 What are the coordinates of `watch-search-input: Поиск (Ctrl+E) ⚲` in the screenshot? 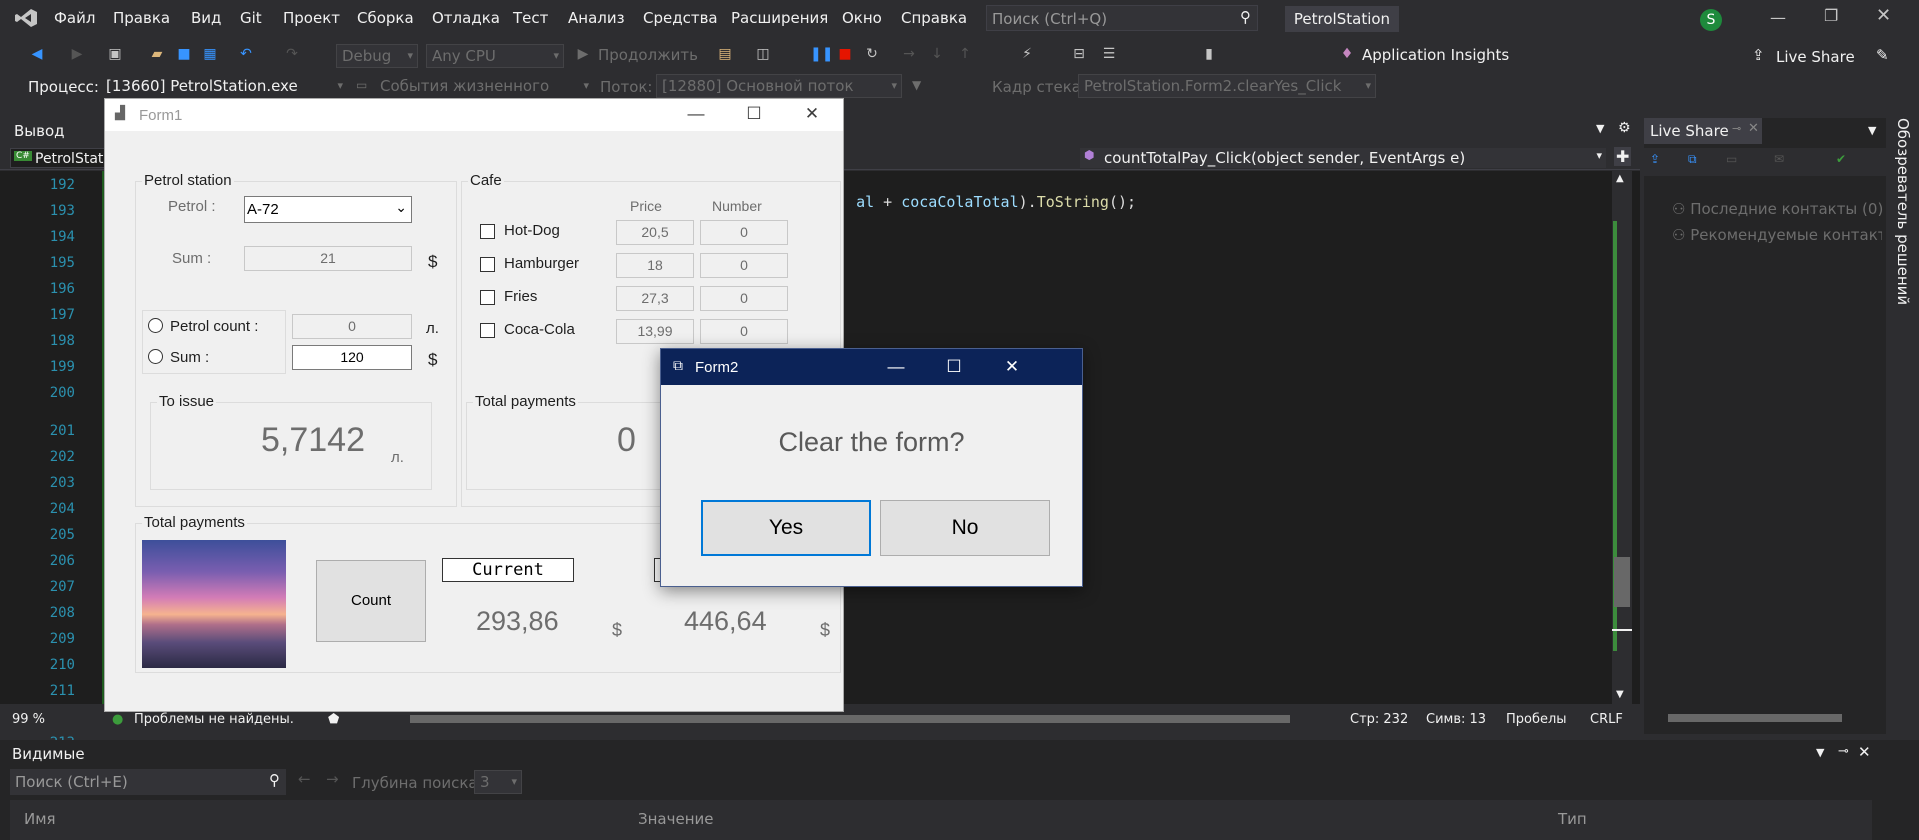 It's located at (148, 782).